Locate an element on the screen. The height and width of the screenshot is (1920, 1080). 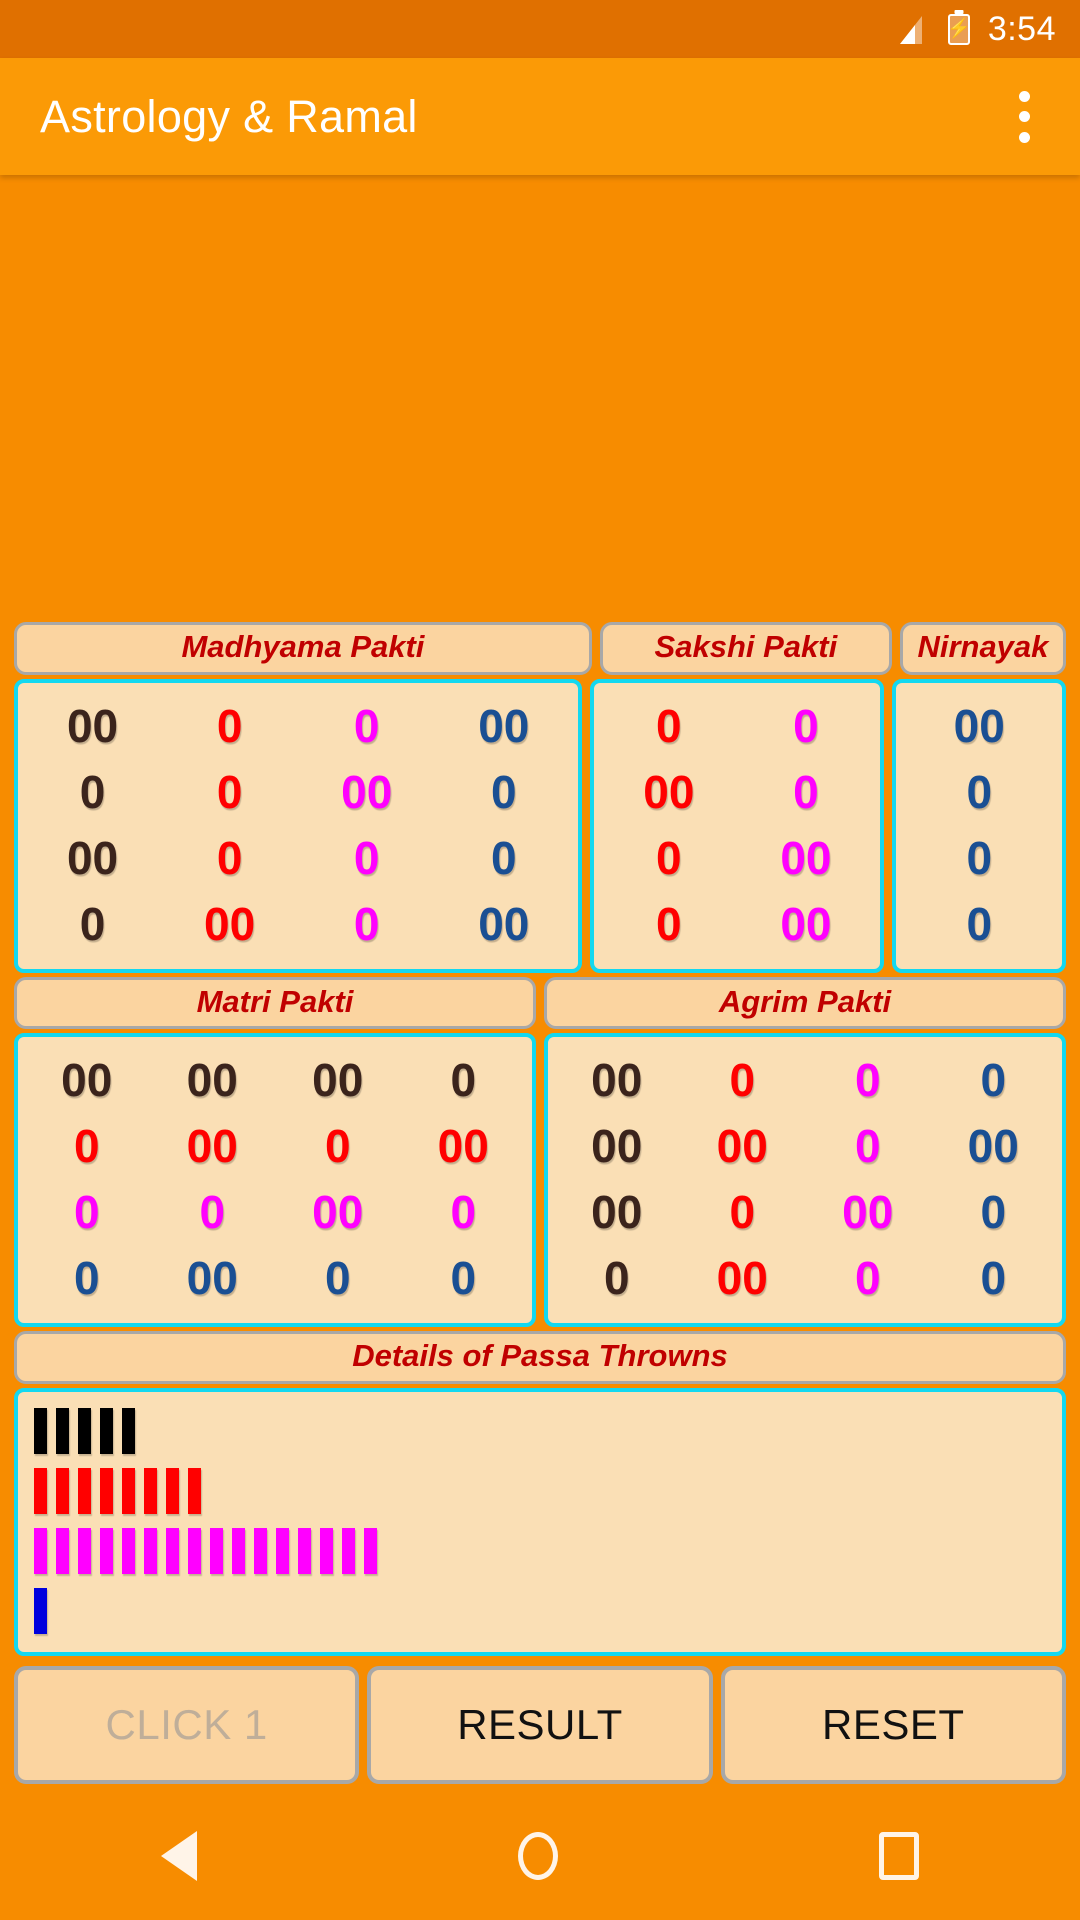
reset-button: RESET is located at coordinates (893, 1725).